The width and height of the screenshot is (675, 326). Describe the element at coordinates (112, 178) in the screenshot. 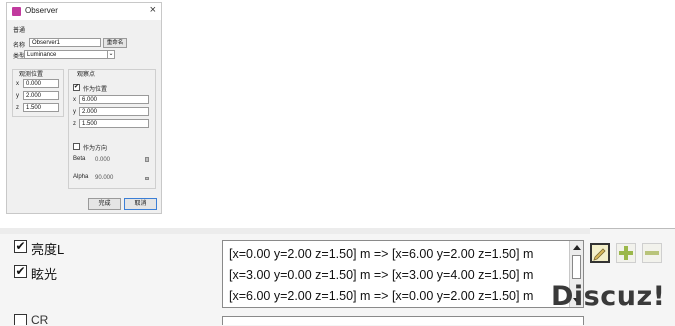

I see `alpha-field: 90.000` at that location.